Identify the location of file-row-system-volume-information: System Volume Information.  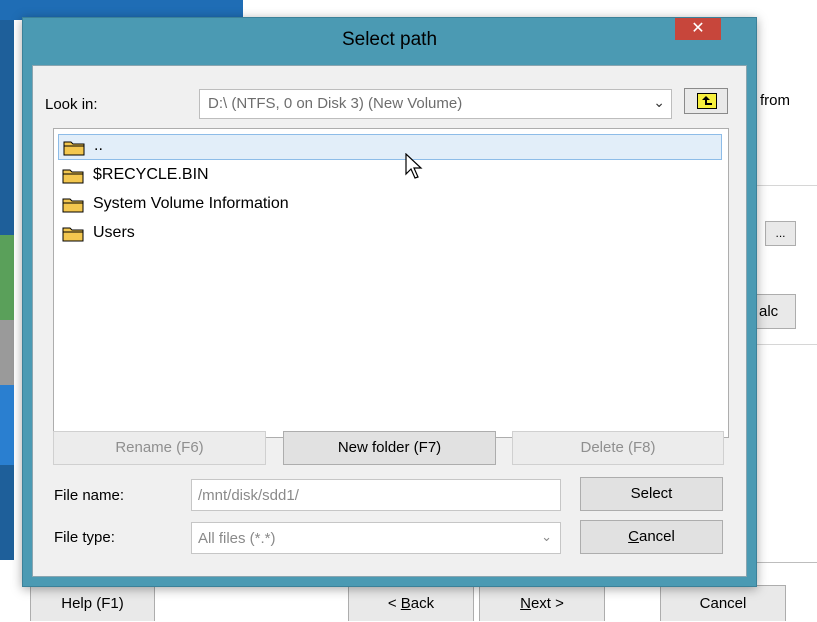
(390, 205).